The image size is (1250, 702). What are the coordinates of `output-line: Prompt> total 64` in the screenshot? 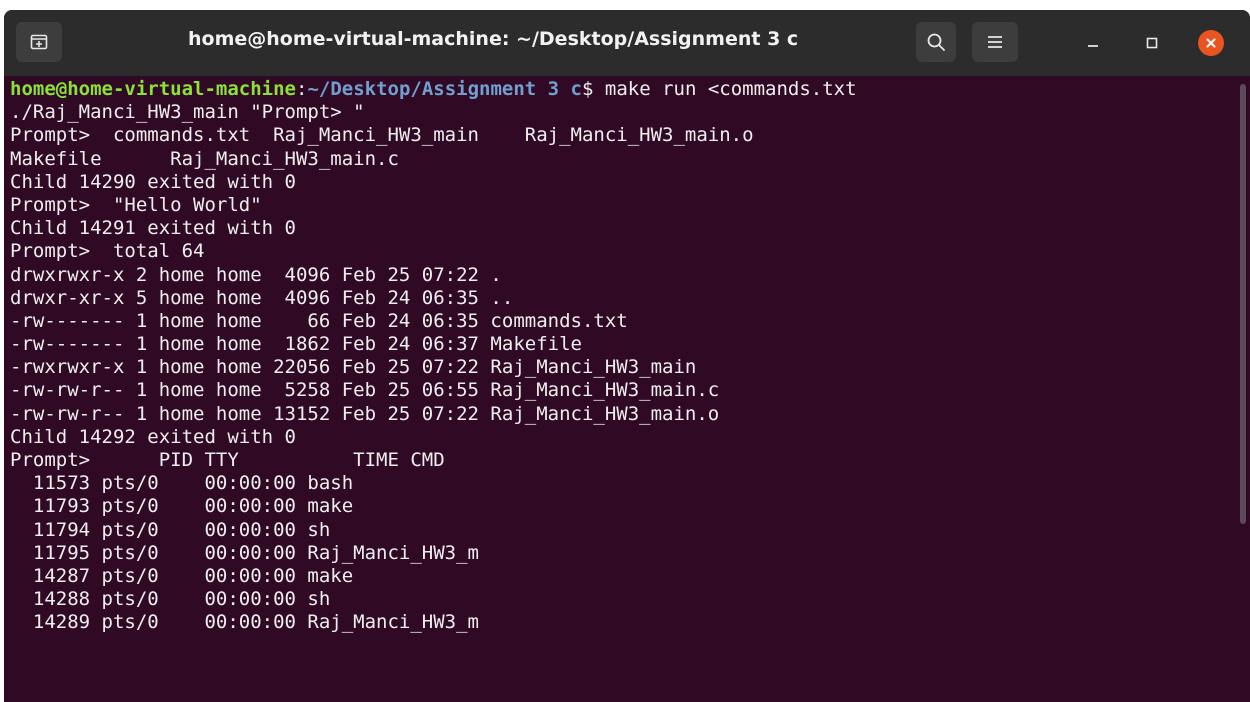 It's located at (107, 251).